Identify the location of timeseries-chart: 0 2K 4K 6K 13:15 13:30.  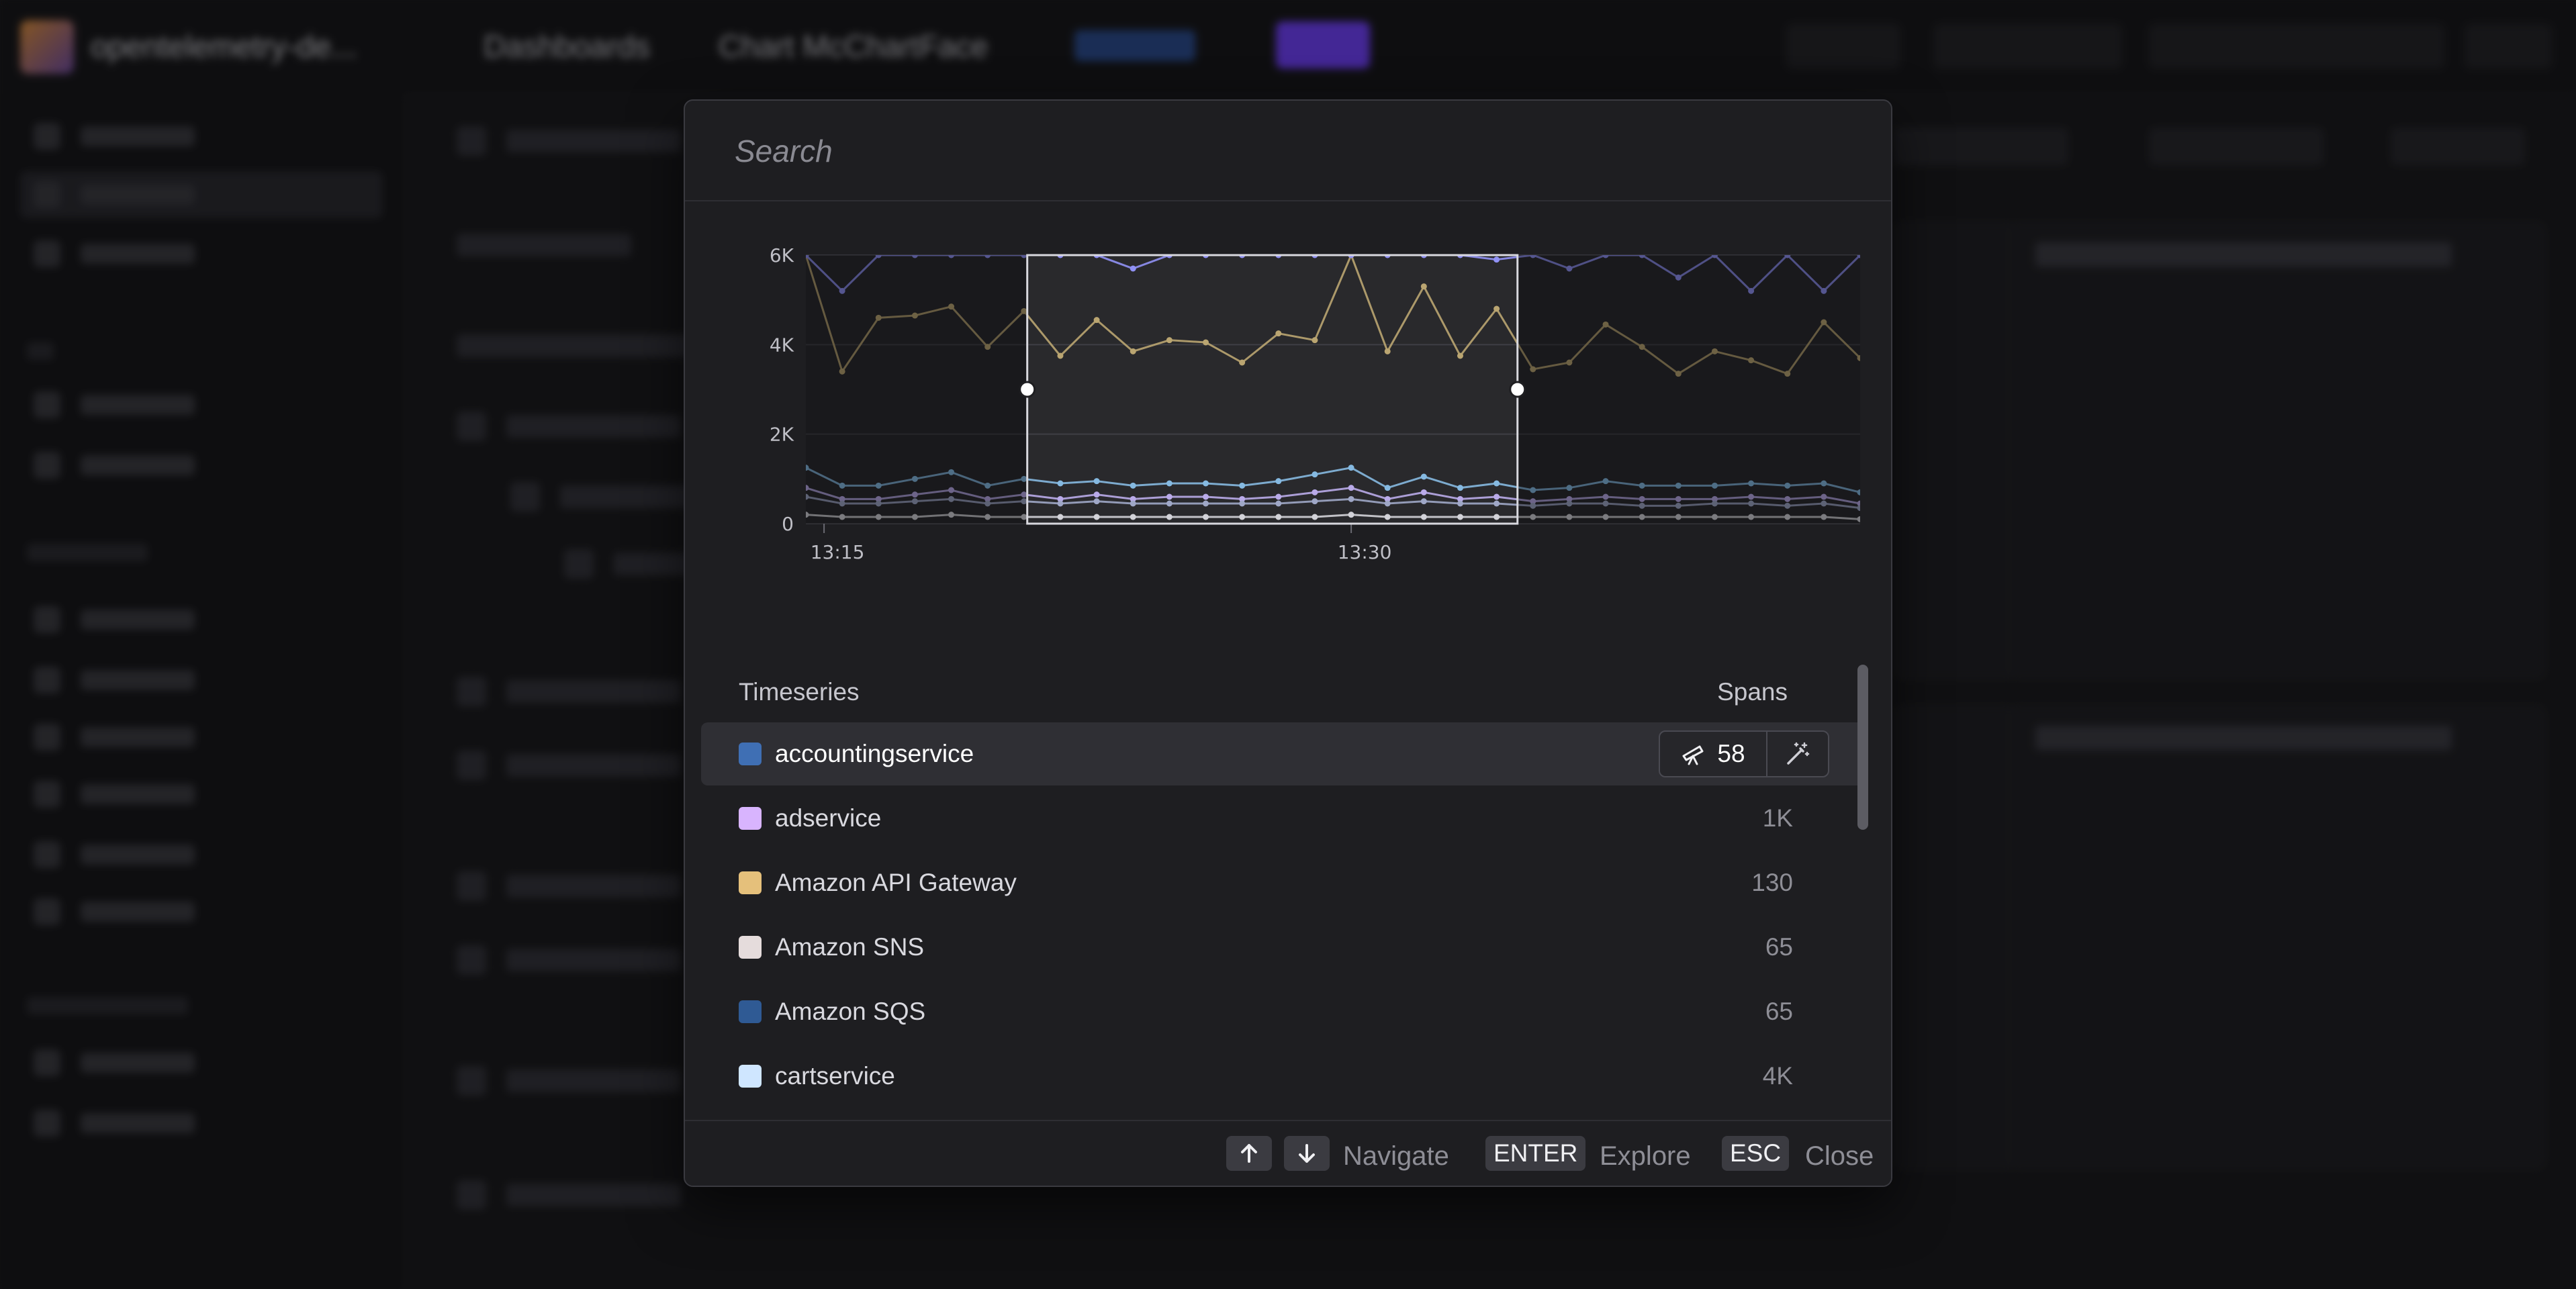
(1296, 436).